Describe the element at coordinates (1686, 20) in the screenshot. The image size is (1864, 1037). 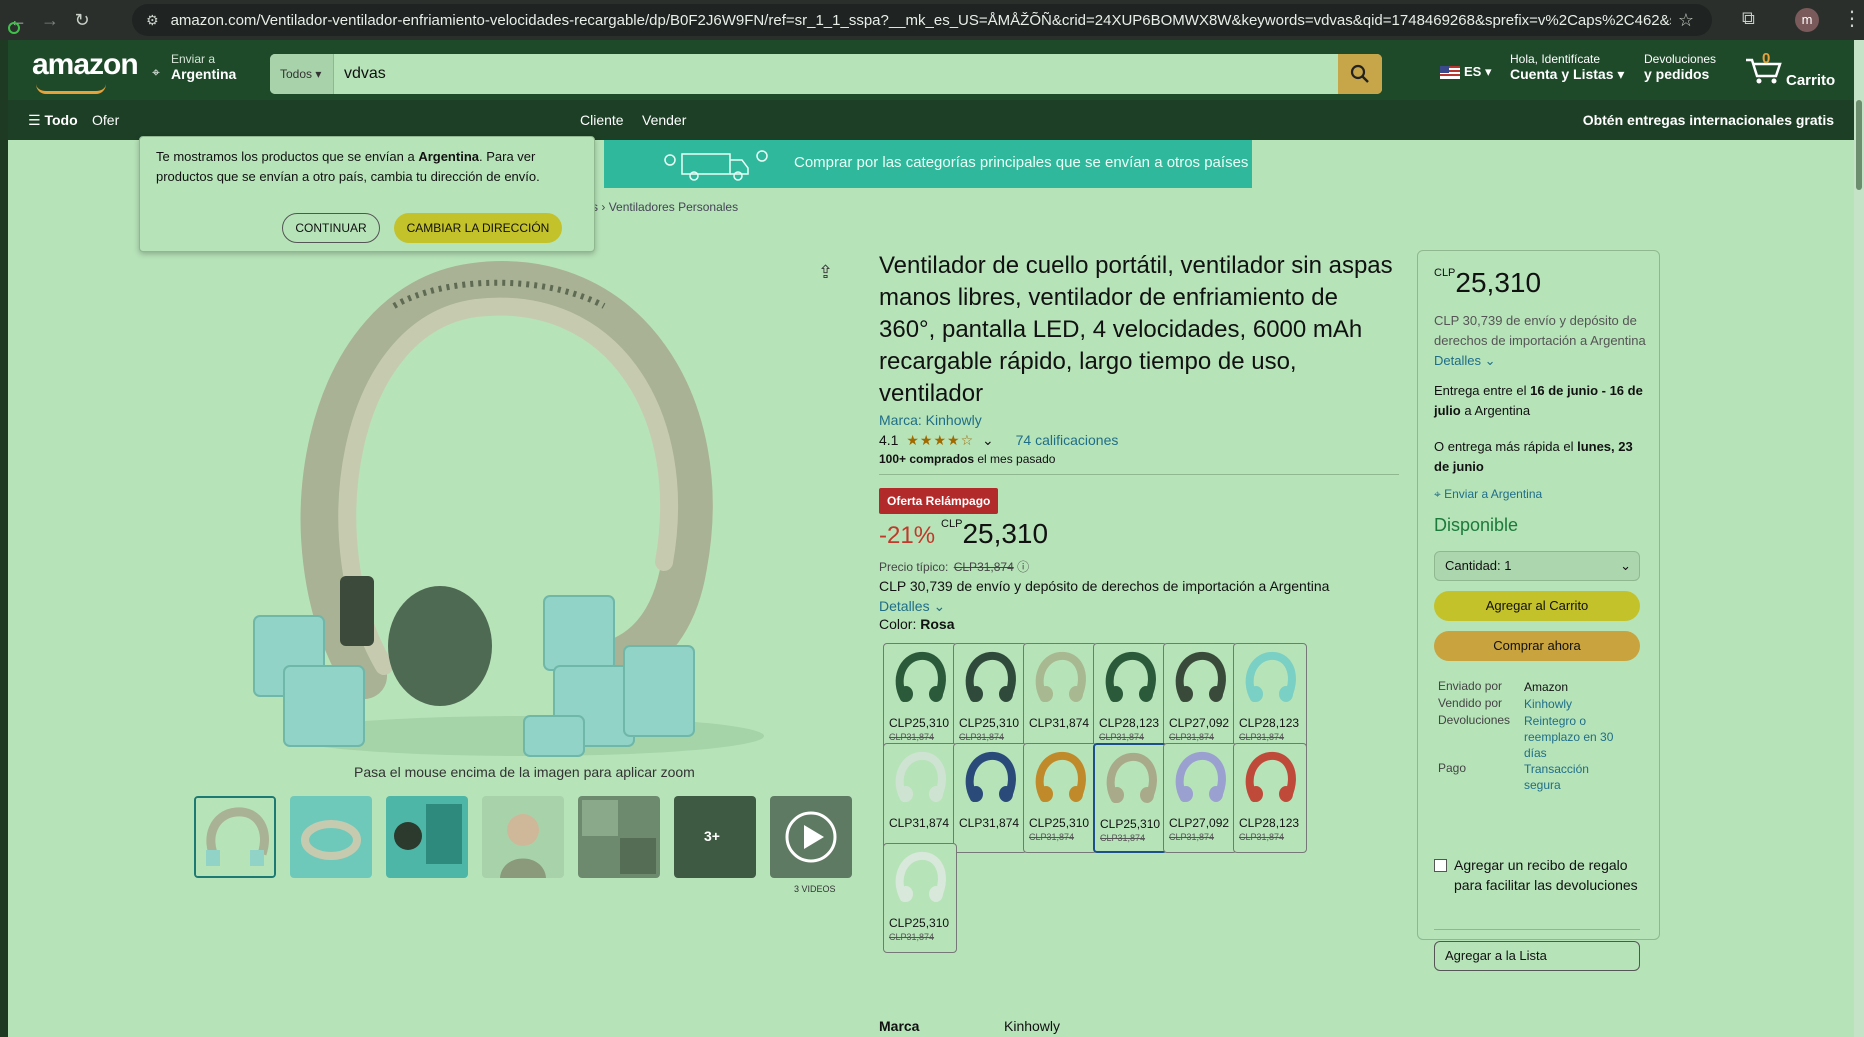
I see `bookmark-star-icon: ☆` at that location.